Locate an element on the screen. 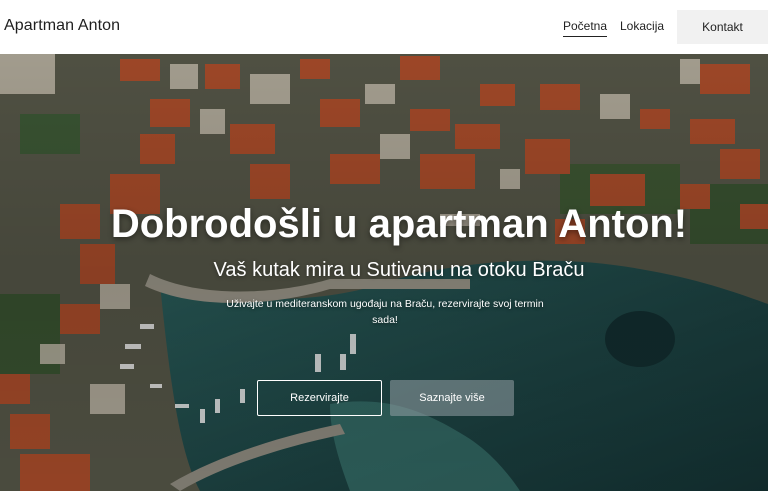  site-header: Apartman Anton Početna Lokacija Kontakt is located at coordinates (384, 27).